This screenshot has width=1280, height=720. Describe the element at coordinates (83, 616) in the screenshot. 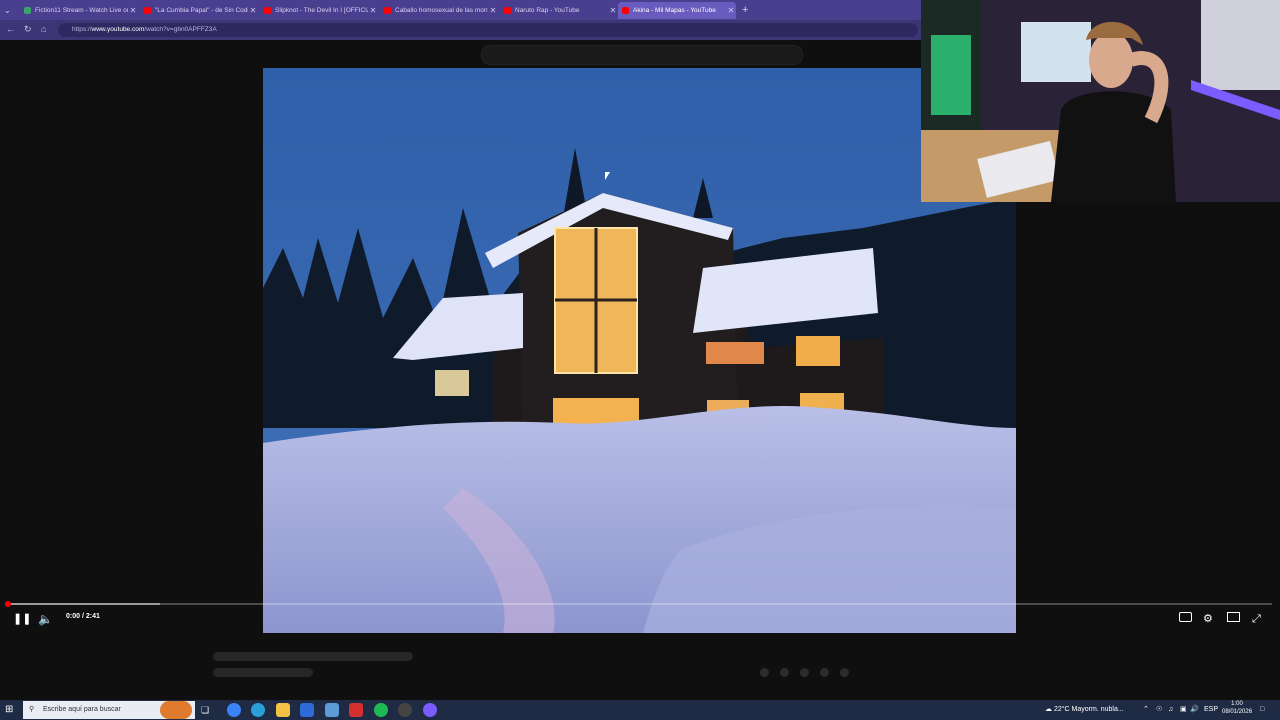

I see `time-display: 0:00 / 2:41` at that location.